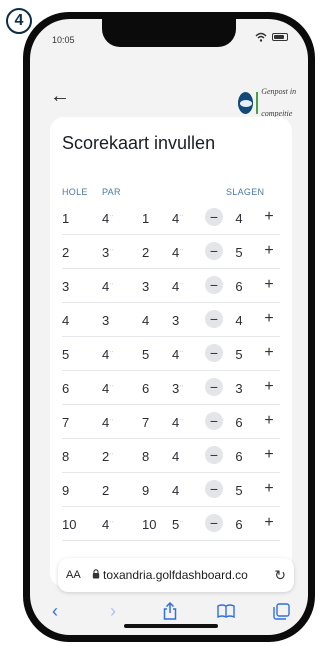 Image resolution: width=321 pixels, height=646 pixels. I want to click on share-icon, so click(170, 611).